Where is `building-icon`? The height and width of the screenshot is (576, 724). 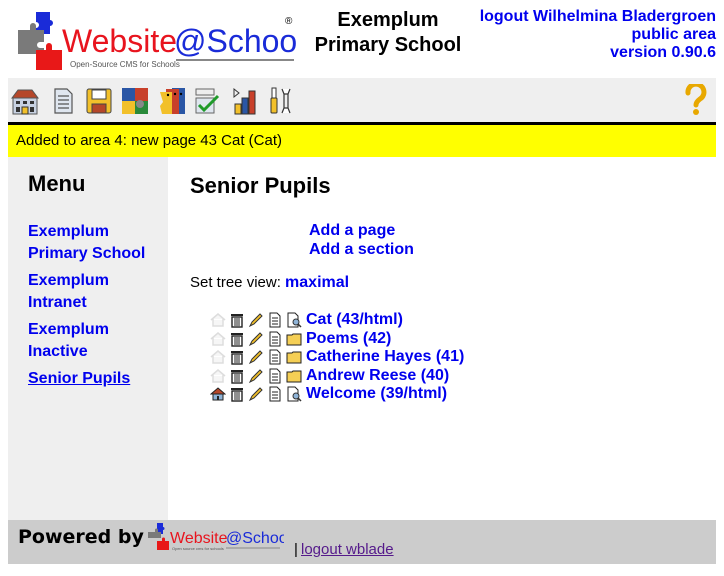 building-icon is located at coordinates (25, 101).